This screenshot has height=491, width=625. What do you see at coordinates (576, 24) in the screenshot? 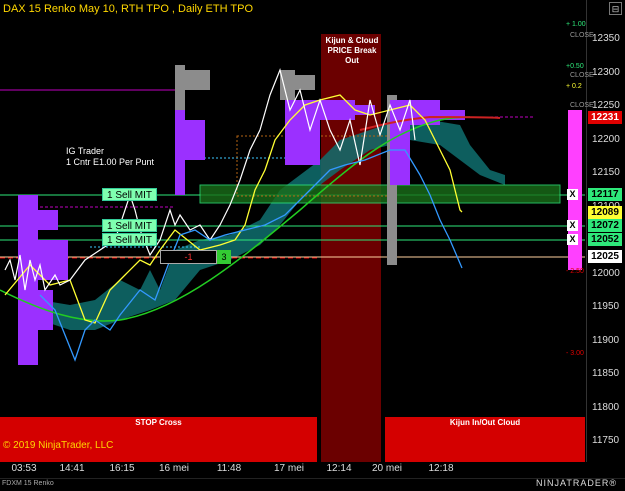
I see `vwap-label: + 1.00` at bounding box center [576, 24].